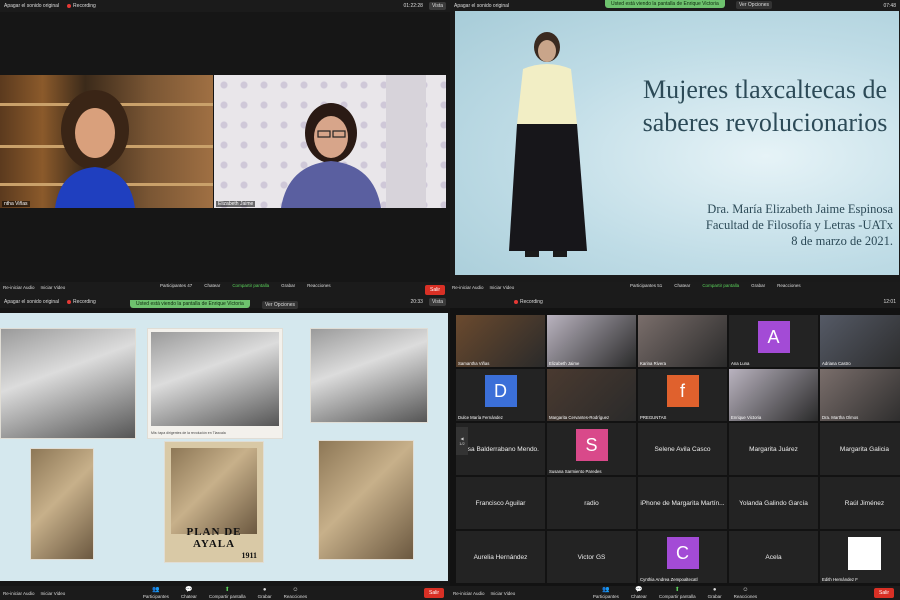  What do you see at coordinates (591, 449) in the screenshot?
I see `participant-tile: S Susana Sarmiento Paredes` at bounding box center [591, 449].